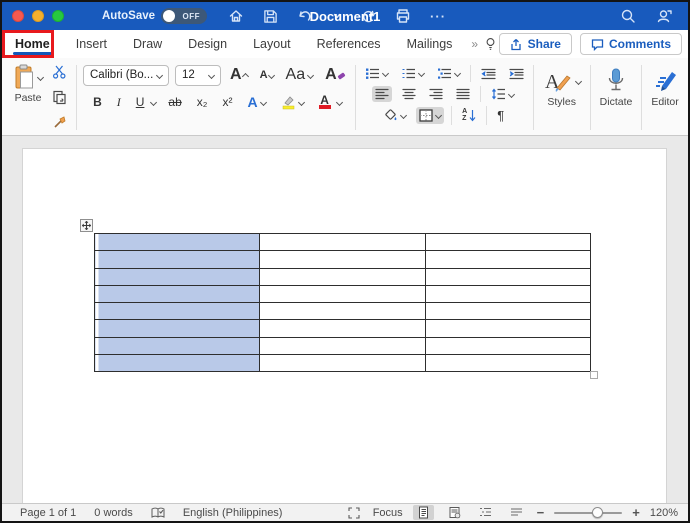 This screenshot has height=523, width=690. What do you see at coordinates (272, 44) in the screenshot?
I see `tab-layout: Layout` at bounding box center [272, 44].